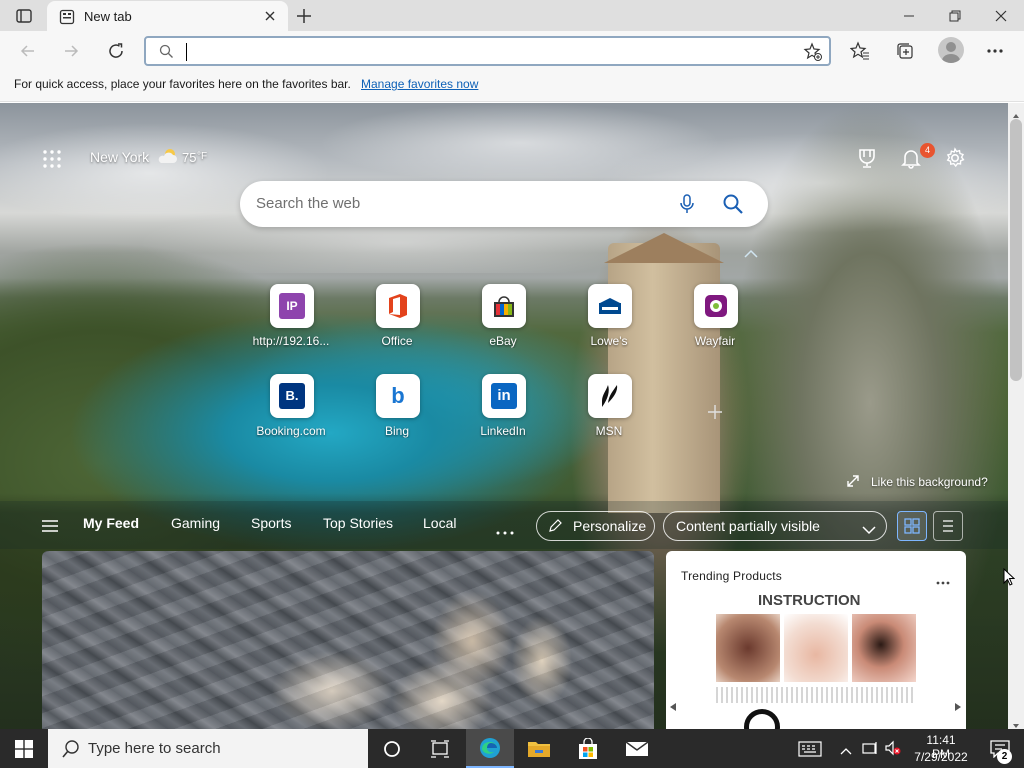 This screenshot has width=1024, height=768. What do you see at coordinates (419, 84) in the screenshot?
I see `manage-favorites-link: Manage favorites now` at bounding box center [419, 84].